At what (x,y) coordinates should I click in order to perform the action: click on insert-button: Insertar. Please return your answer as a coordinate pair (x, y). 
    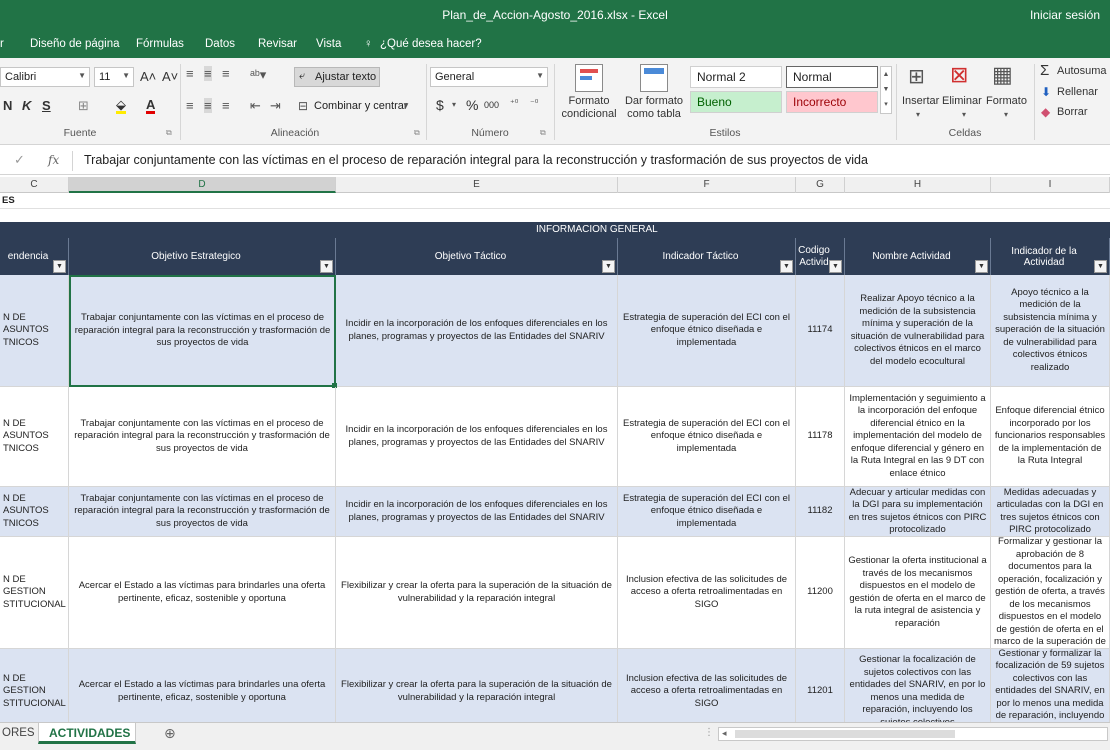
    Looking at the image, I should click on (920, 101).